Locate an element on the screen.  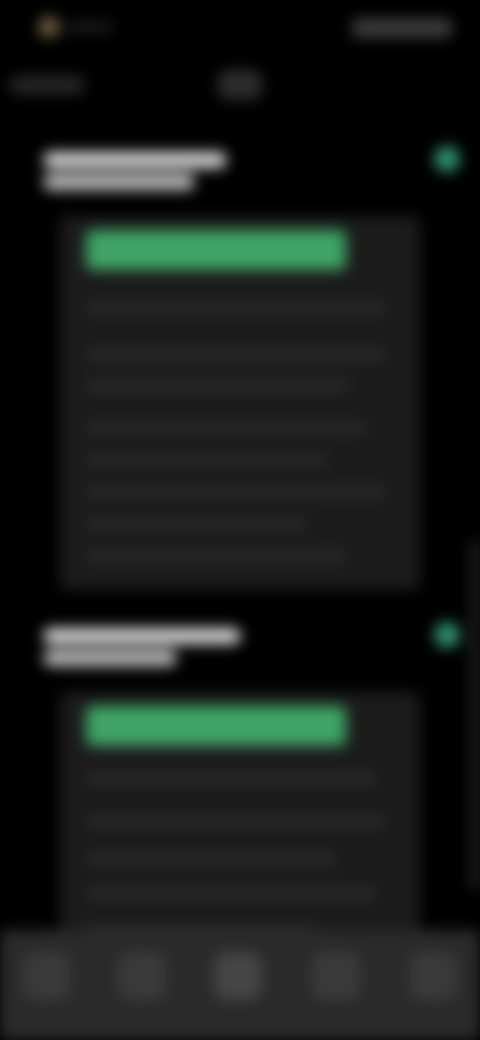
side-sheet-handle is located at coordinates (475, 715).